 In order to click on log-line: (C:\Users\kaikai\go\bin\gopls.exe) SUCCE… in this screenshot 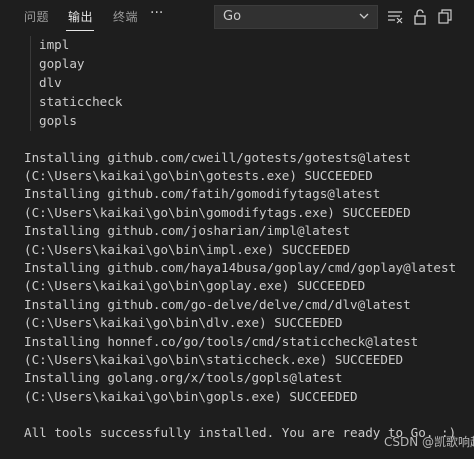, I will do `click(191, 396)`.